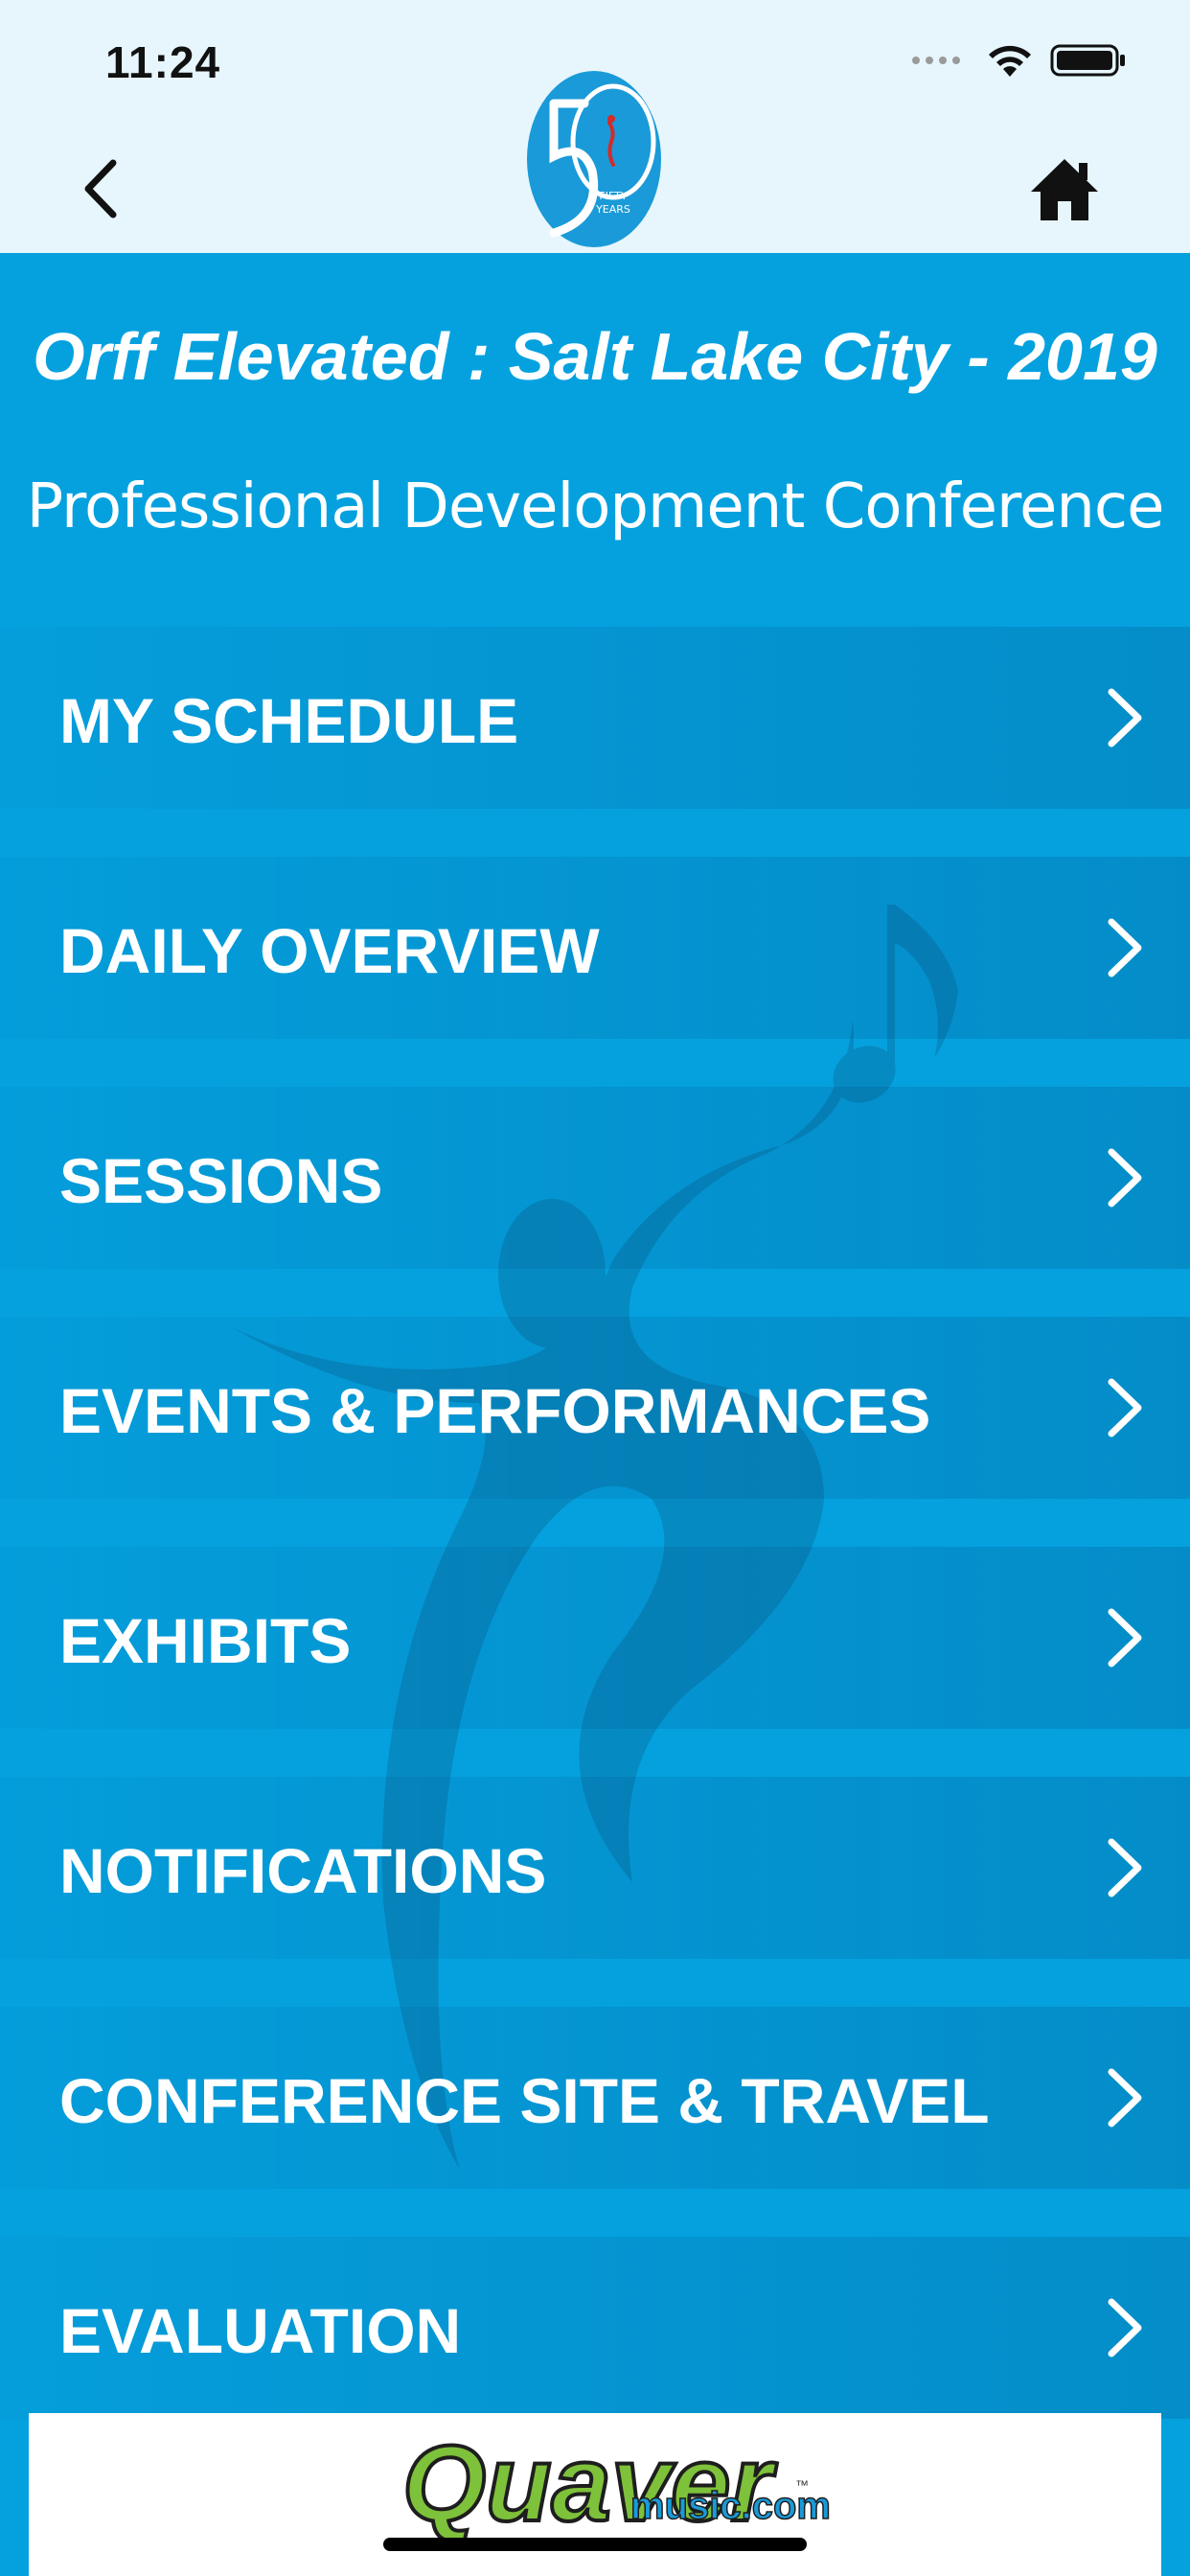 This screenshot has height=2576, width=1190. Describe the element at coordinates (616, 2483) in the screenshot. I see `quaver-music-logo: Quaver music.com ™` at that location.